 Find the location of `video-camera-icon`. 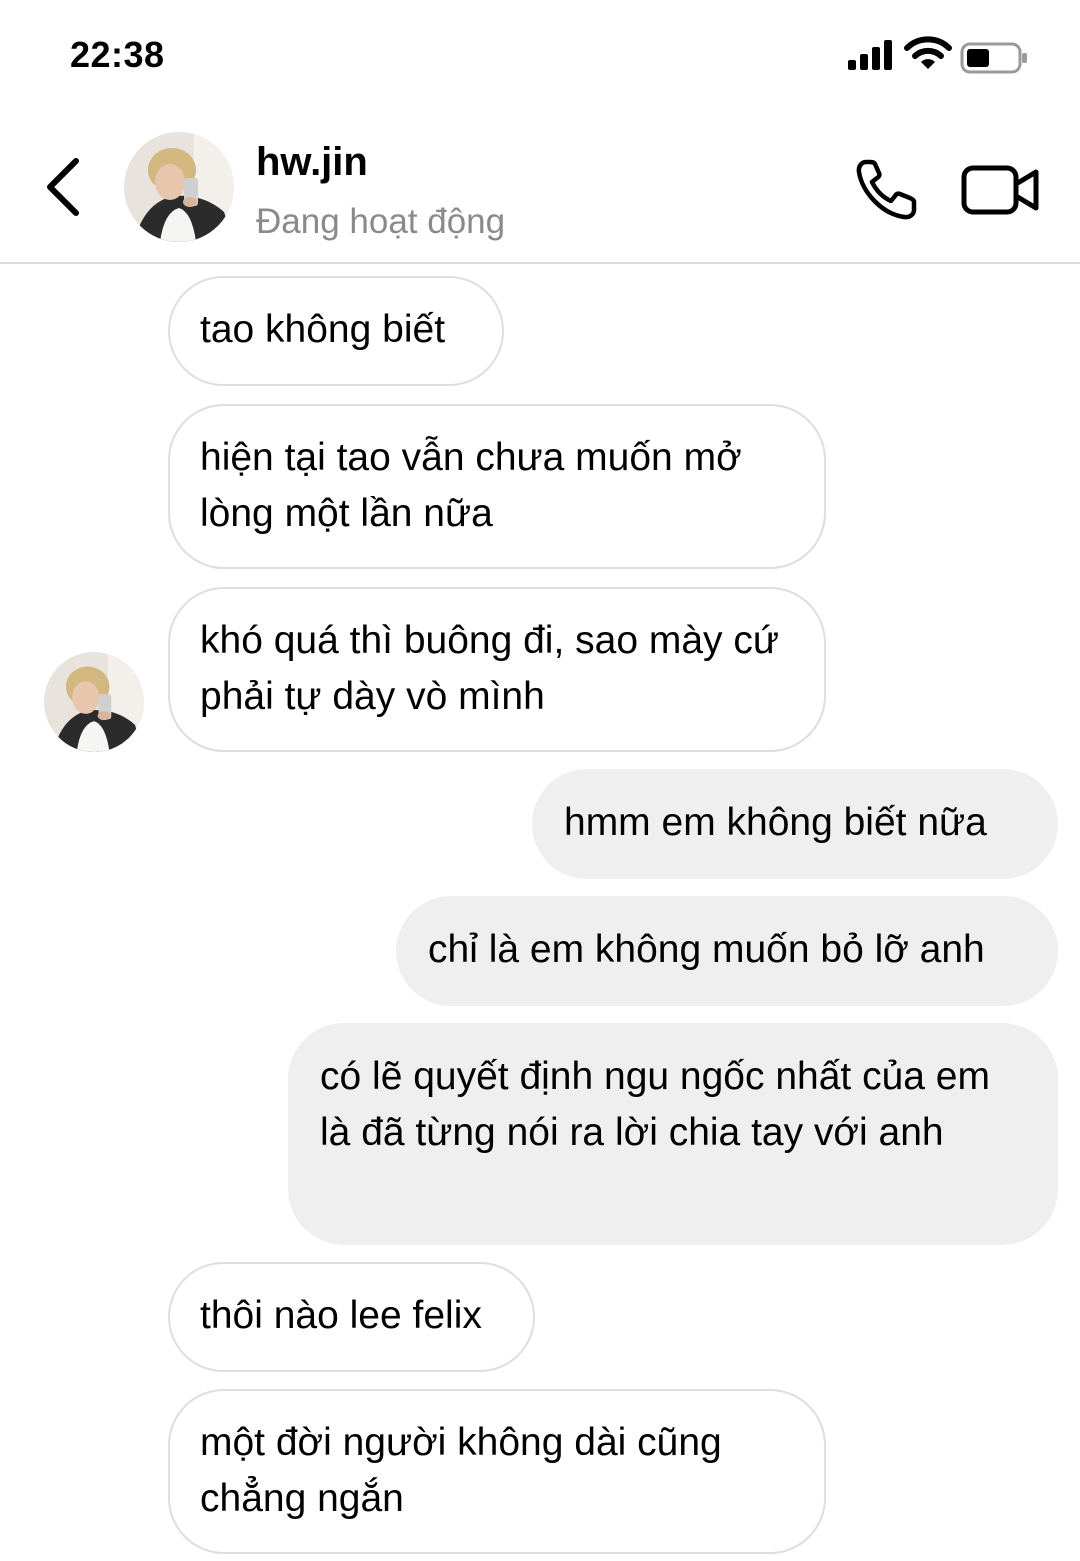

video-camera-icon is located at coordinates (1000, 190).